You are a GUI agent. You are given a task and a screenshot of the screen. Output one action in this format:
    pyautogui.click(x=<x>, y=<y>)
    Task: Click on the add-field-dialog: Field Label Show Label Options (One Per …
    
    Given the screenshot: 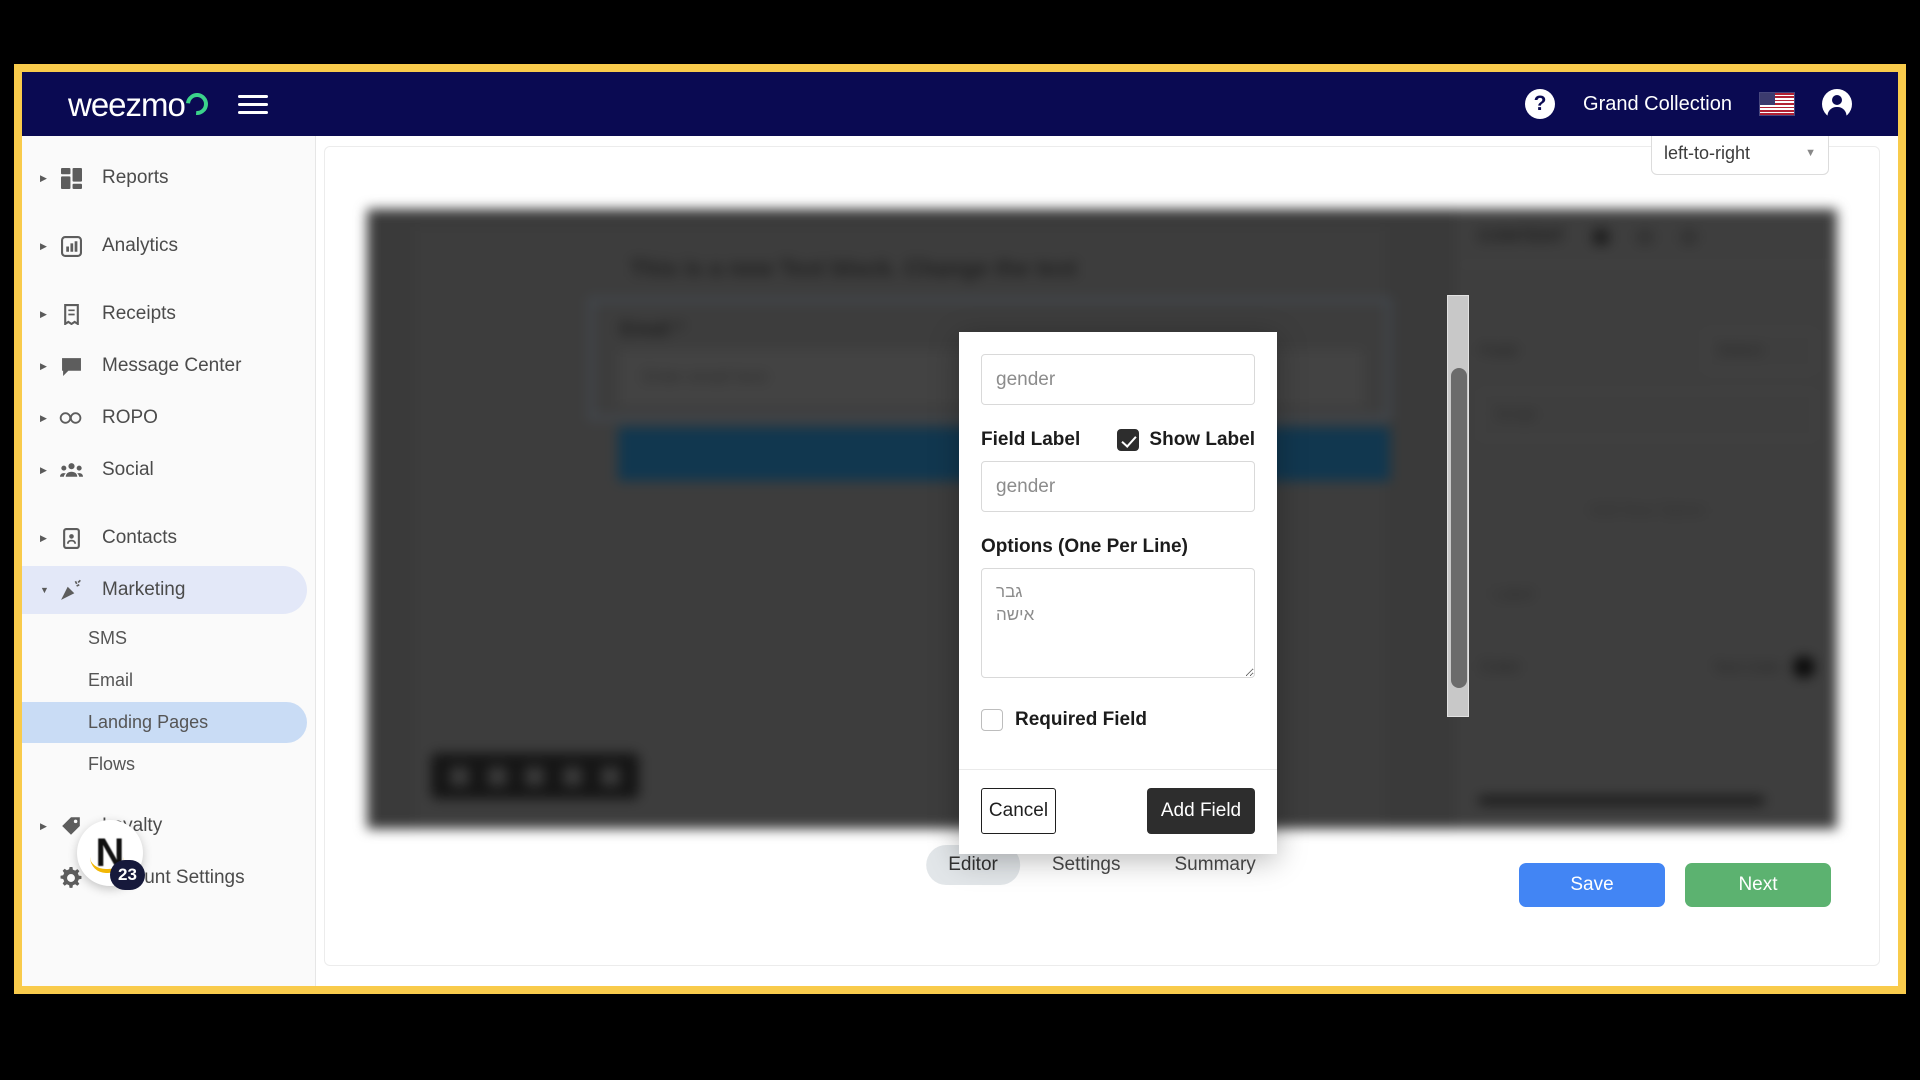 What is the action you would take?
    pyautogui.click(x=1118, y=593)
    